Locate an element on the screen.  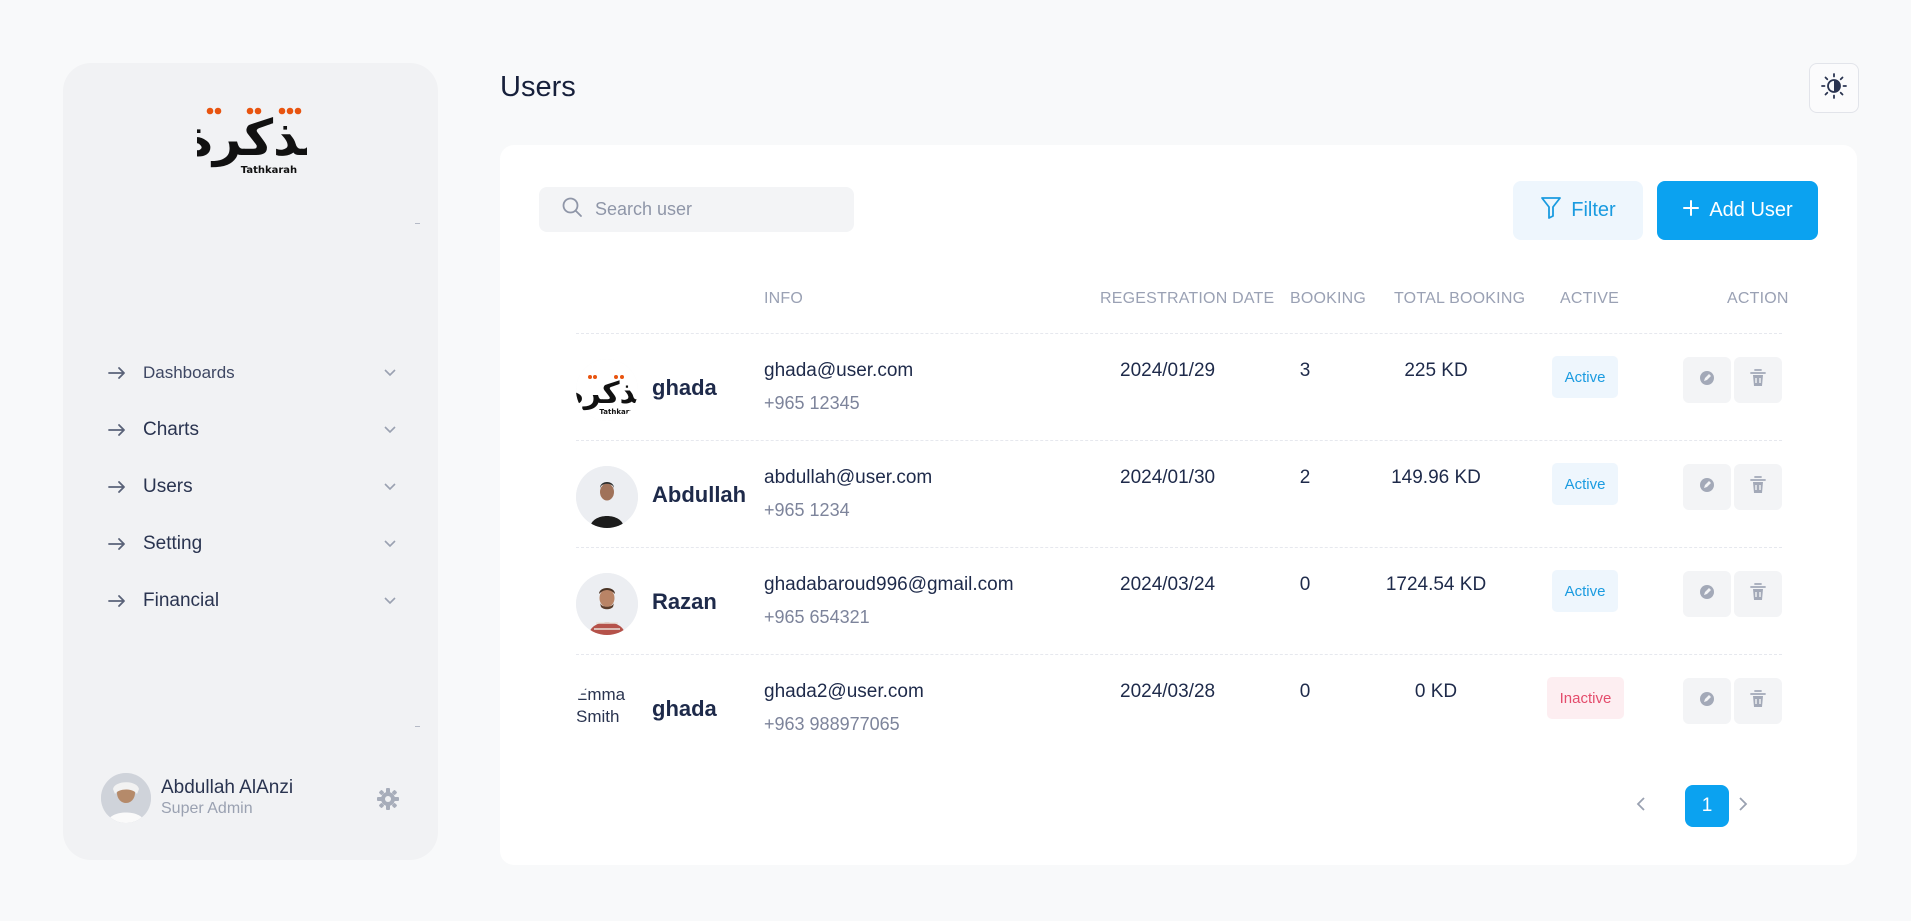
avatar: Emma Smith is located at coordinates (607, 711).